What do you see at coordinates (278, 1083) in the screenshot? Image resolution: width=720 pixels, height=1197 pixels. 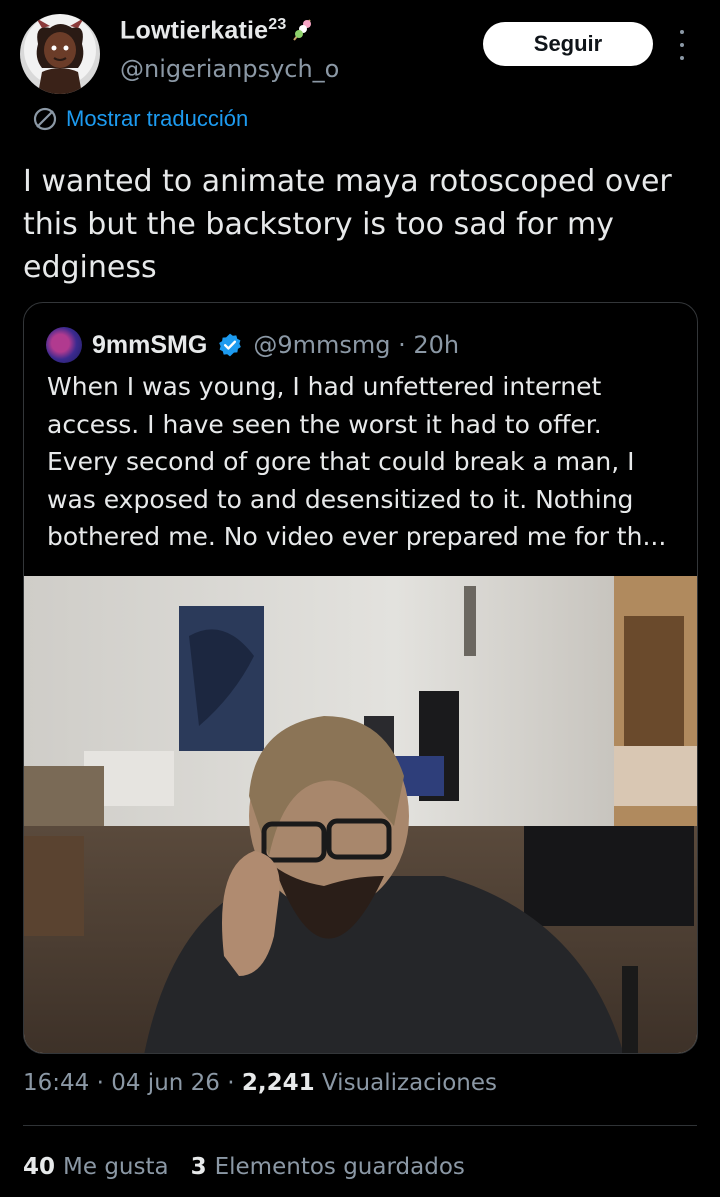 I see `views-count: 2,241` at bounding box center [278, 1083].